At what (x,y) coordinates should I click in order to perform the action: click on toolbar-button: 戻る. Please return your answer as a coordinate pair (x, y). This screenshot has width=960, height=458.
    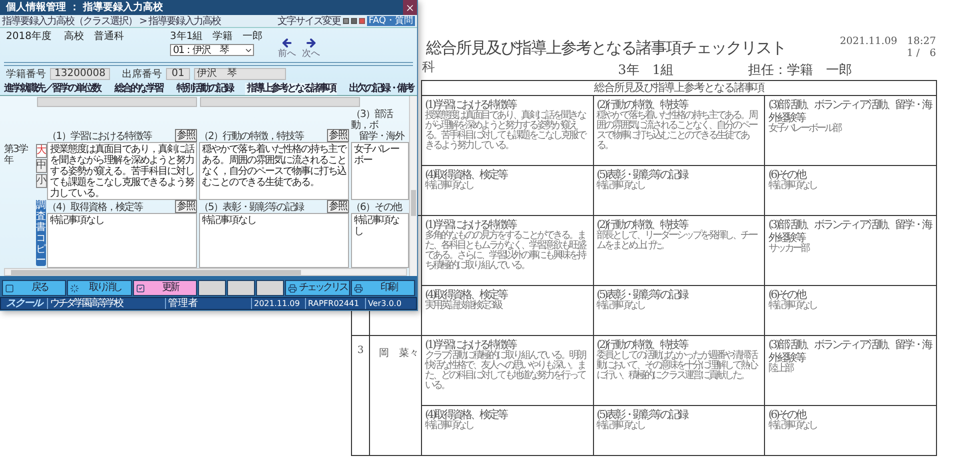
    Looking at the image, I should click on (34, 288).